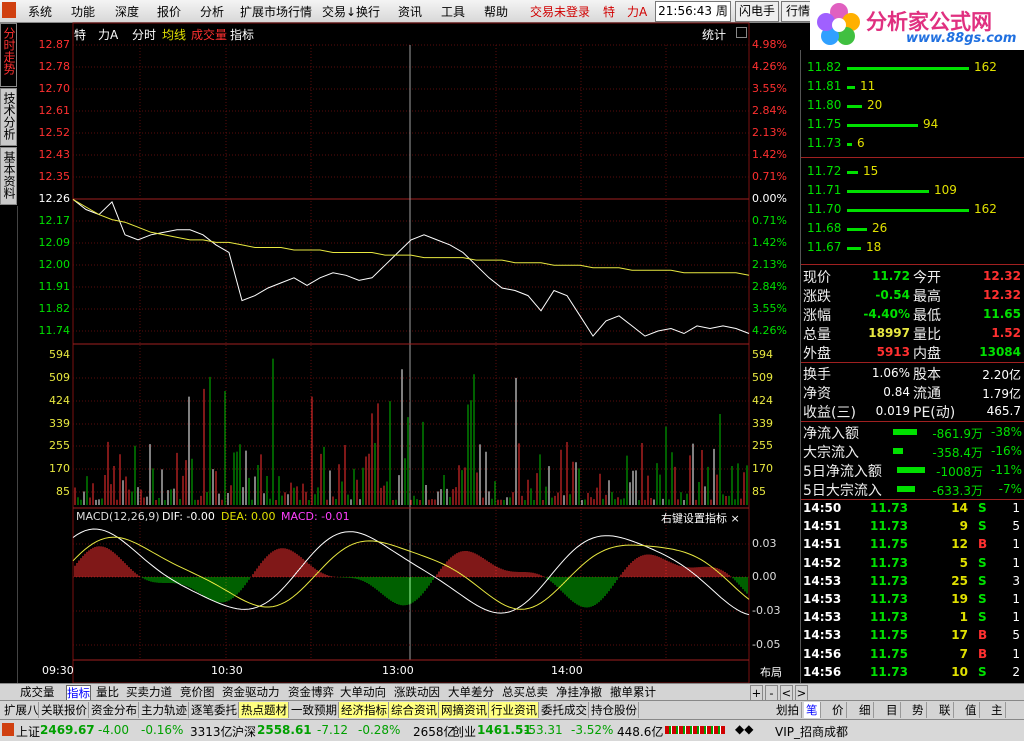 This screenshot has width=1024, height=741. I want to click on indicator-tab: 竞价图, so click(197, 692).